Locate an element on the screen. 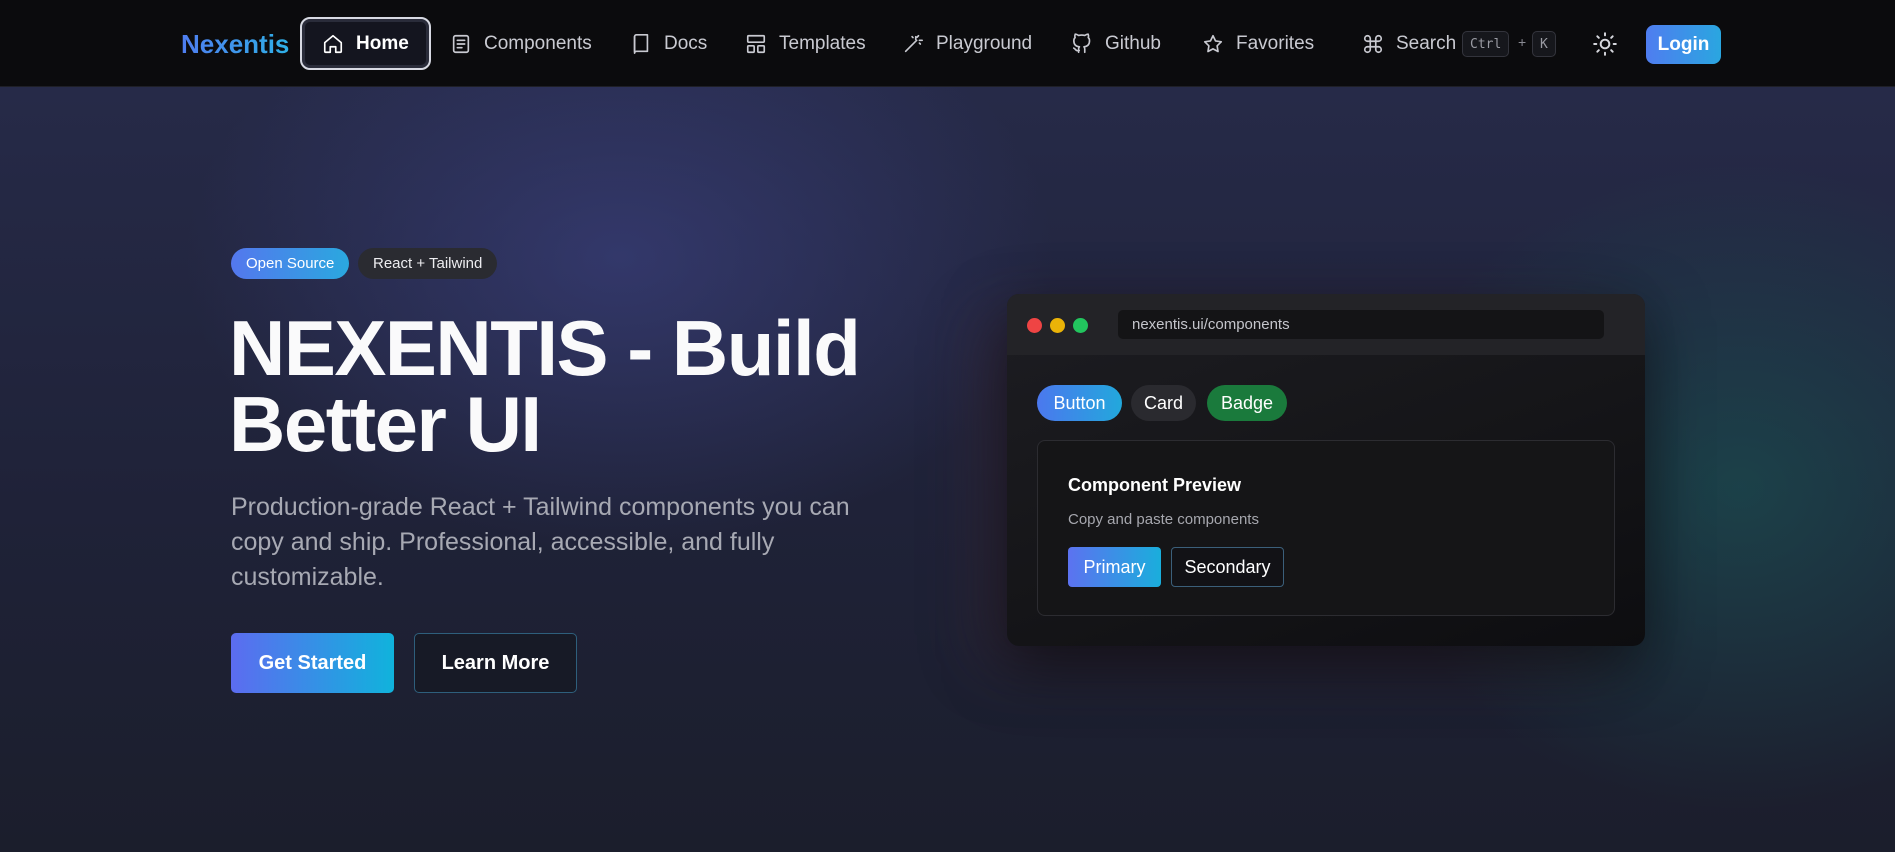 The width and height of the screenshot is (1895, 852). book-icon is located at coordinates (641, 43).